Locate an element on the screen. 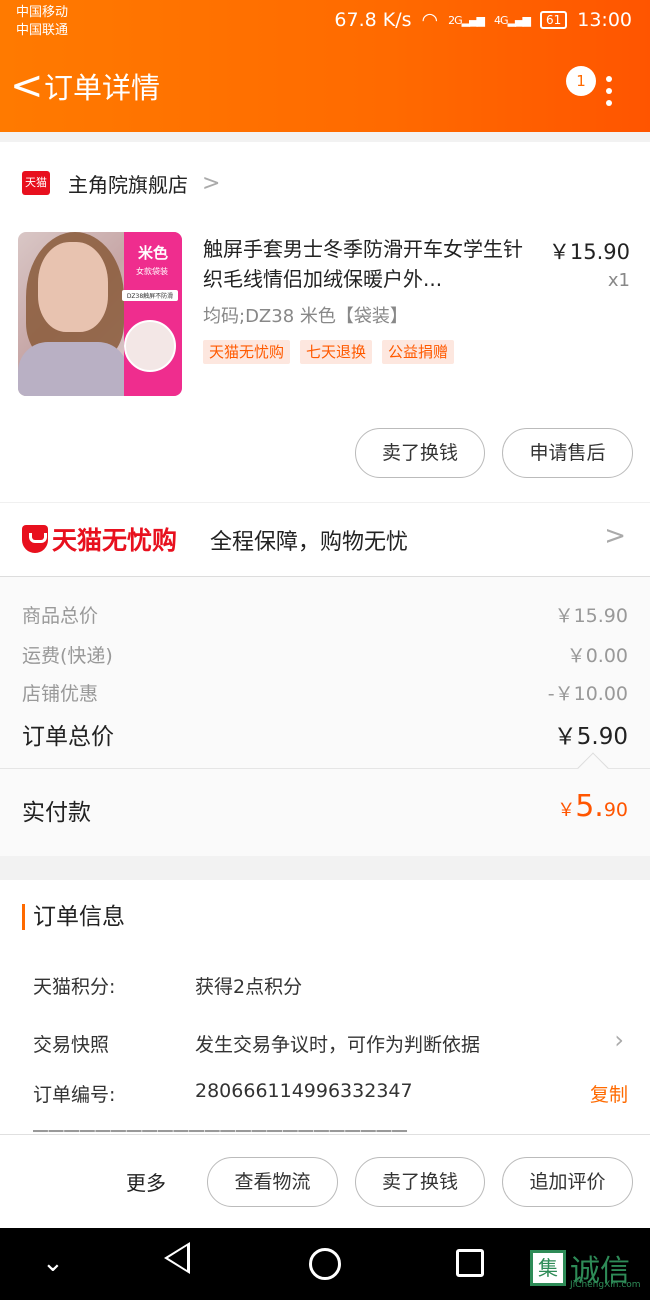 The image size is (650, 1300). shipping-label: 运费(快递) is located at coordinates (67, 656).